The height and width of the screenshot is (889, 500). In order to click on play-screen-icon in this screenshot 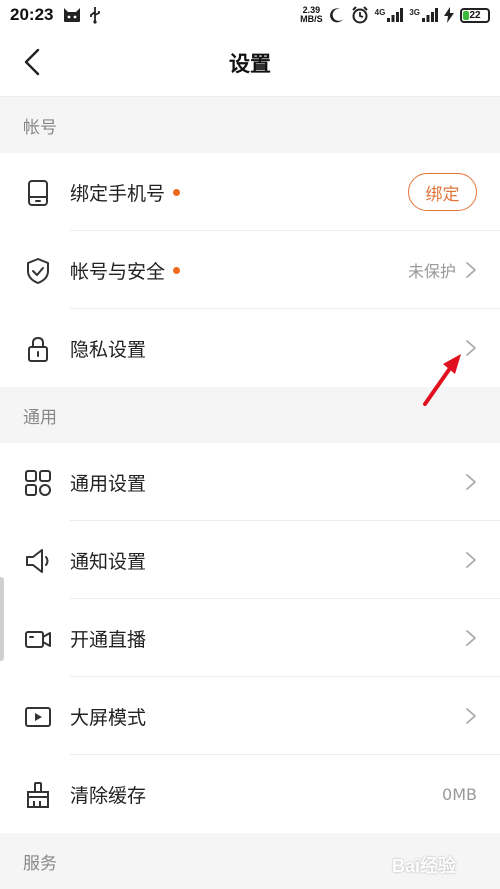, I will do `click(38, 717)`.